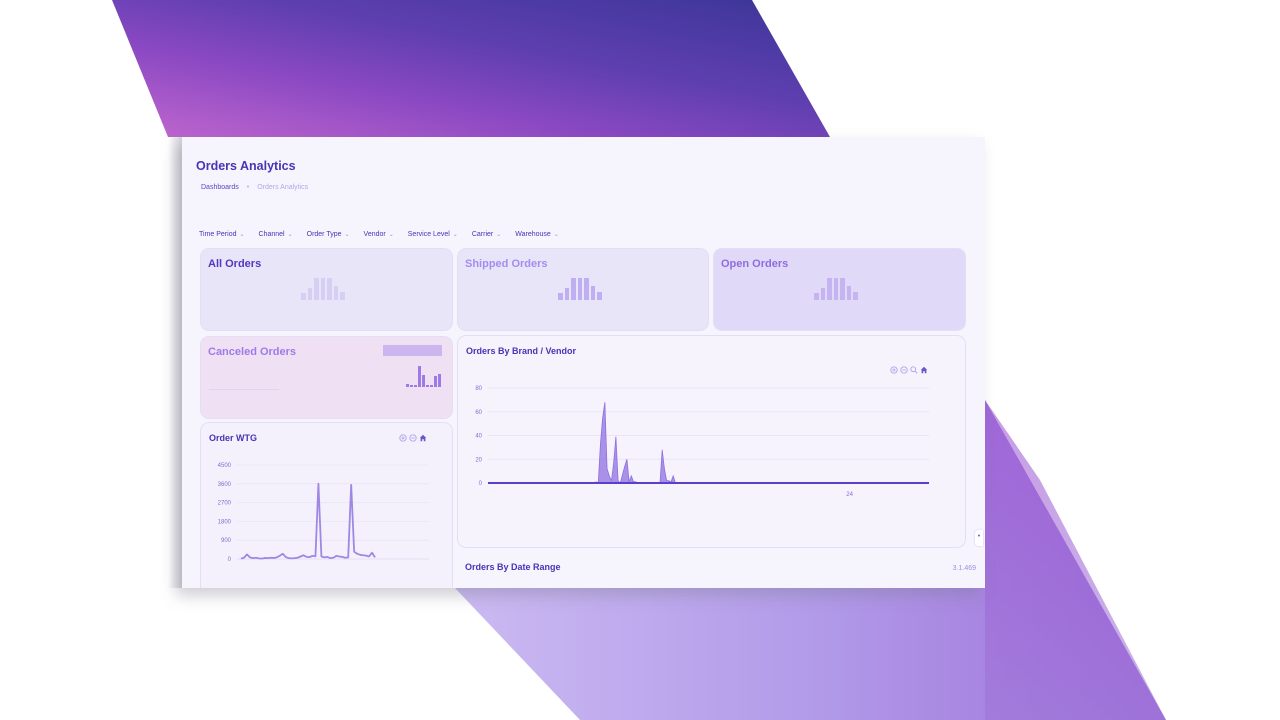 This screenshot has height=720, width=1280. I want to click on orders-by-brand-title: Orders By Brand / Vendor, so click(521, 351).